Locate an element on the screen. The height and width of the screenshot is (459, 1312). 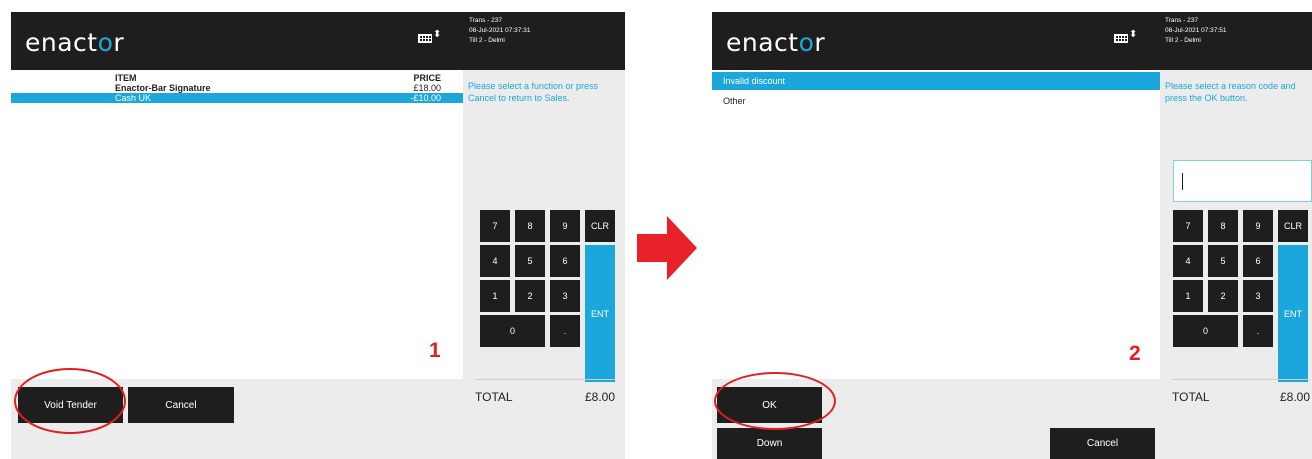
down-button: Down is located at coordinates (769, 443).